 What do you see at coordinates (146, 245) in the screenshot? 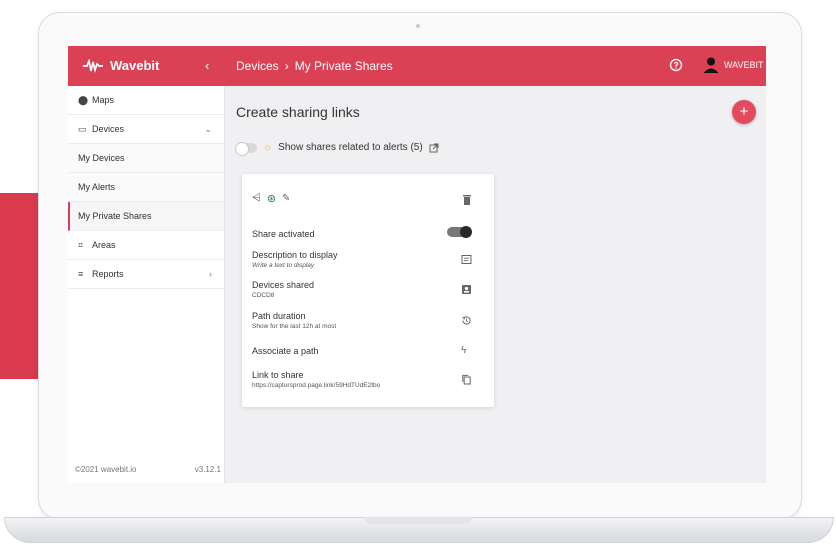
I see `sidebar-item-areas: ⌗ Areas` at bounding box center [146, 245].